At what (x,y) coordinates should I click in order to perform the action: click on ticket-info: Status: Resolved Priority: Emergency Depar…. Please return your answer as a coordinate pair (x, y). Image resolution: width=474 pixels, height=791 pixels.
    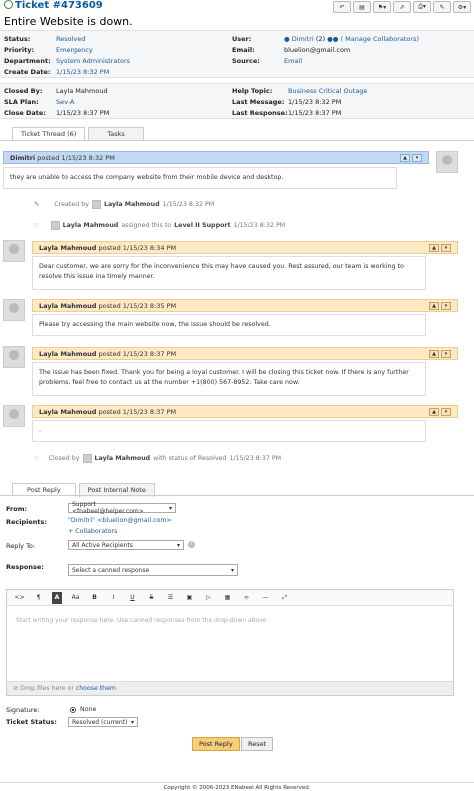
    Looking at the image, I should click on (237, 54).